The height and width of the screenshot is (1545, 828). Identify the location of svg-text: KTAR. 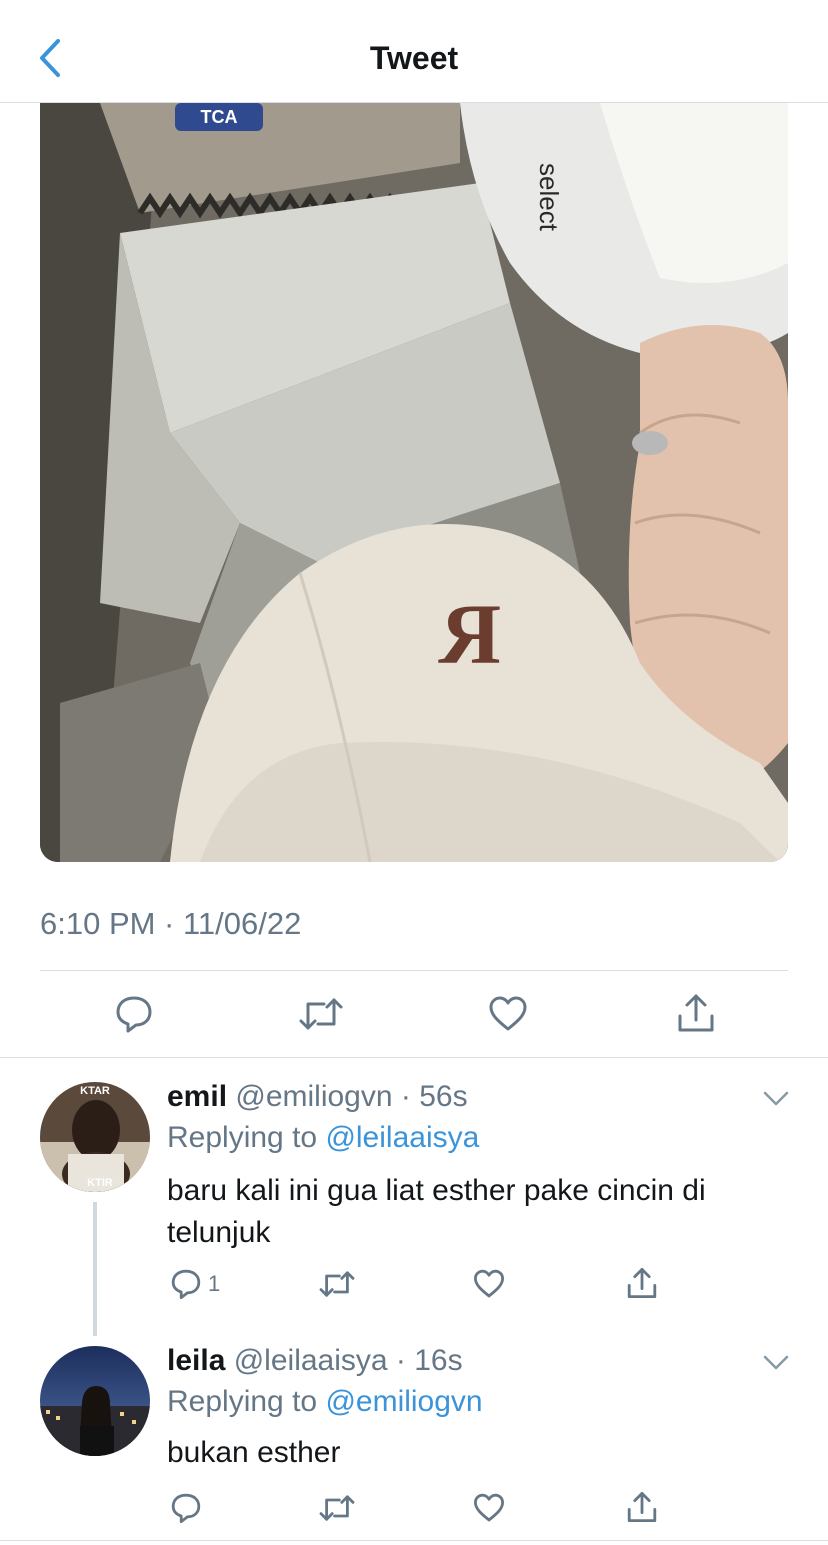
(95, 1091).